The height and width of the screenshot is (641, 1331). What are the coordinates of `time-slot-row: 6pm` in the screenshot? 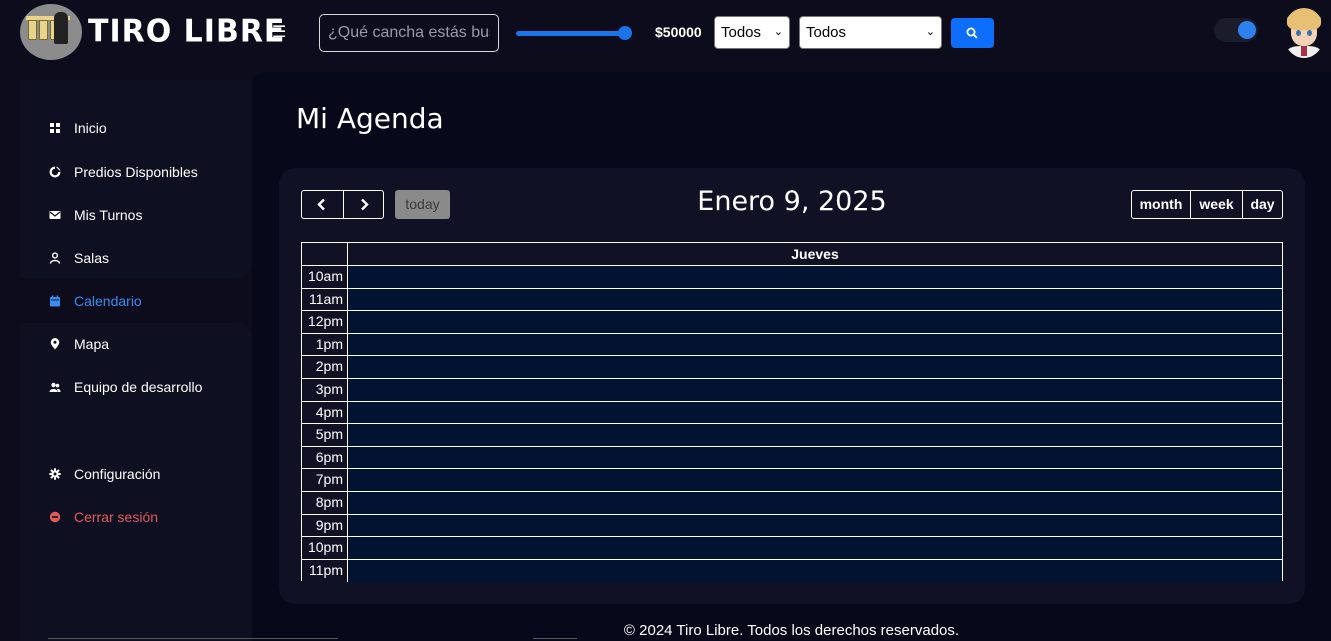 It's located at (792, 458).